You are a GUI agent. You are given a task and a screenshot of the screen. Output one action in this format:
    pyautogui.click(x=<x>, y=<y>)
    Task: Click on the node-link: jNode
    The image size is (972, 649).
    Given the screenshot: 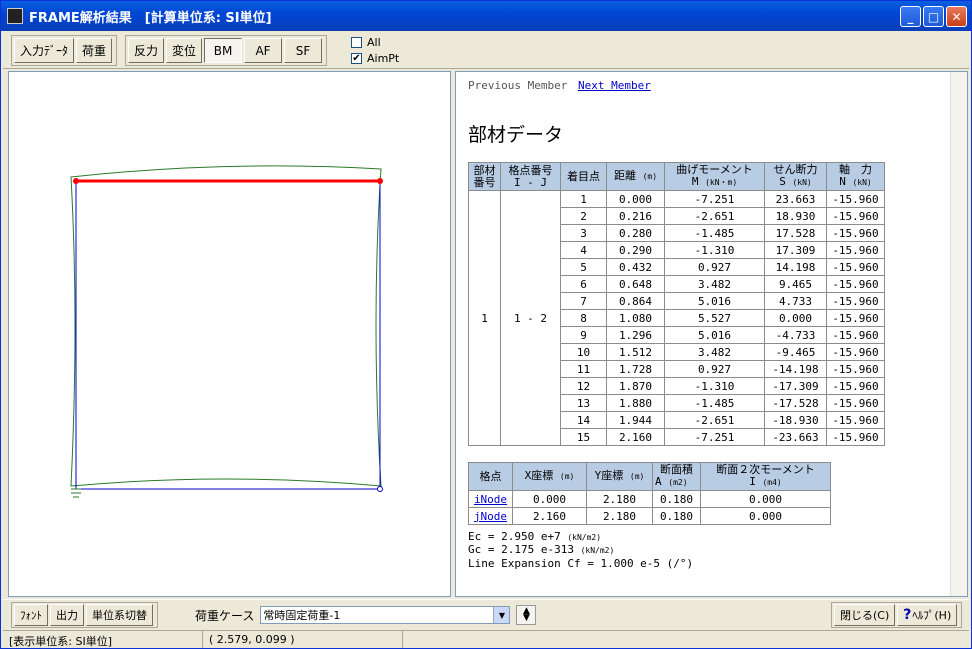 What is the action you would take?
    pyautogui.click(x=490, y=516)
    